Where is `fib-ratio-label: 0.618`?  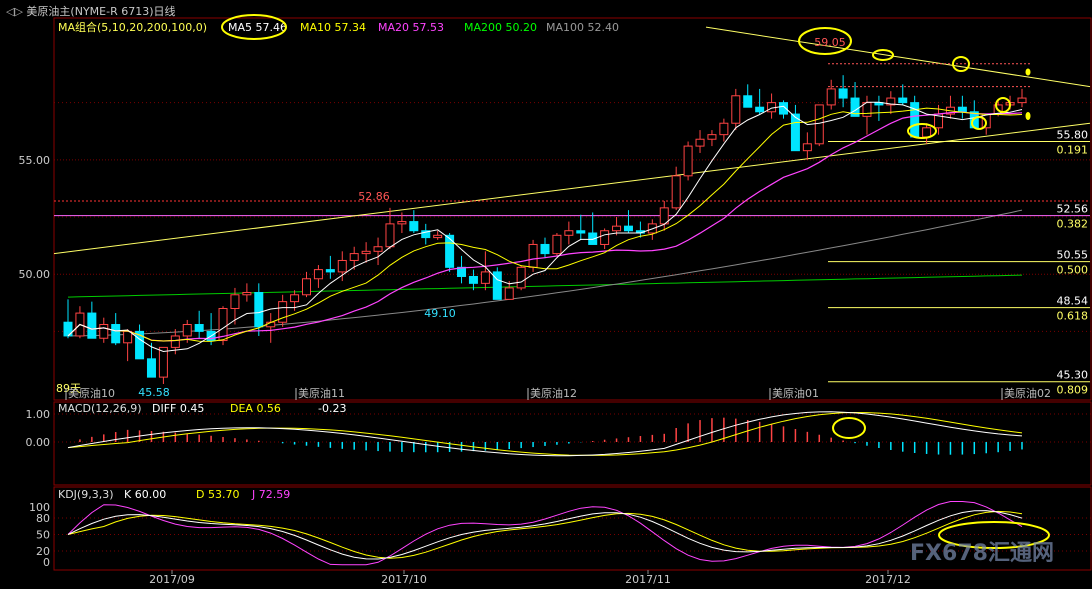
fib-ratio-label: 0.618 is located at coordinates (1073, 316).